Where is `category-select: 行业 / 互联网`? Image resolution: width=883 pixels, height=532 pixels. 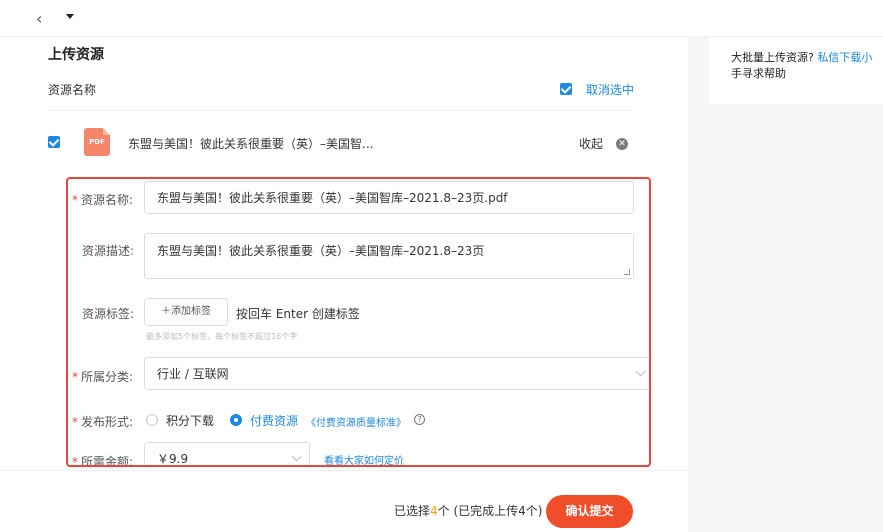 category-select: 行业 / 互联网 is located at coordinates (396, 373).